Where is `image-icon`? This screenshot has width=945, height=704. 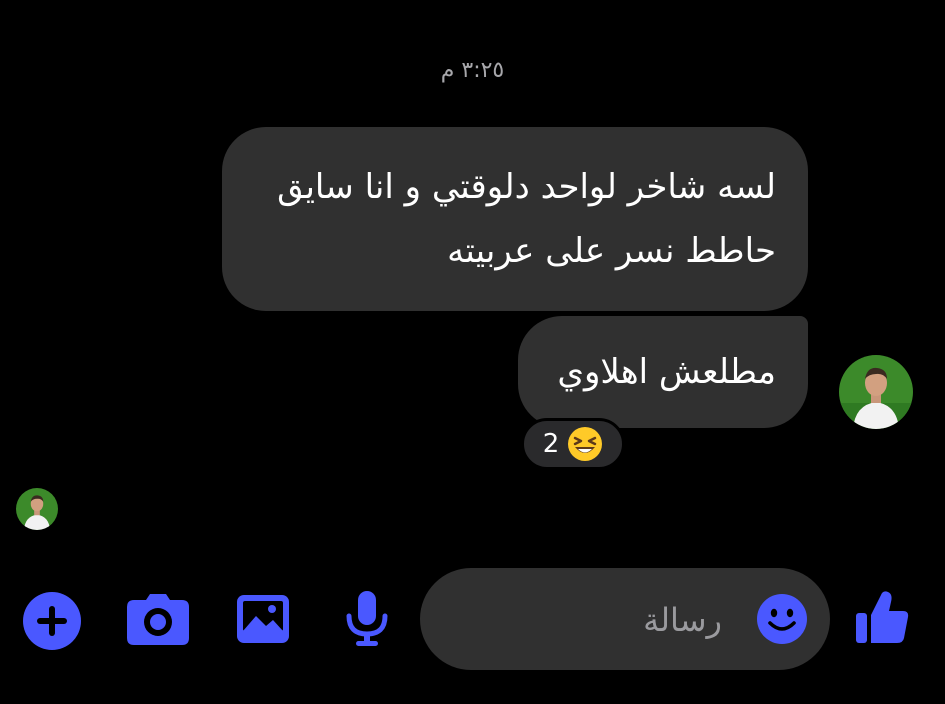
image-icon is located at coordinates (263, 619).